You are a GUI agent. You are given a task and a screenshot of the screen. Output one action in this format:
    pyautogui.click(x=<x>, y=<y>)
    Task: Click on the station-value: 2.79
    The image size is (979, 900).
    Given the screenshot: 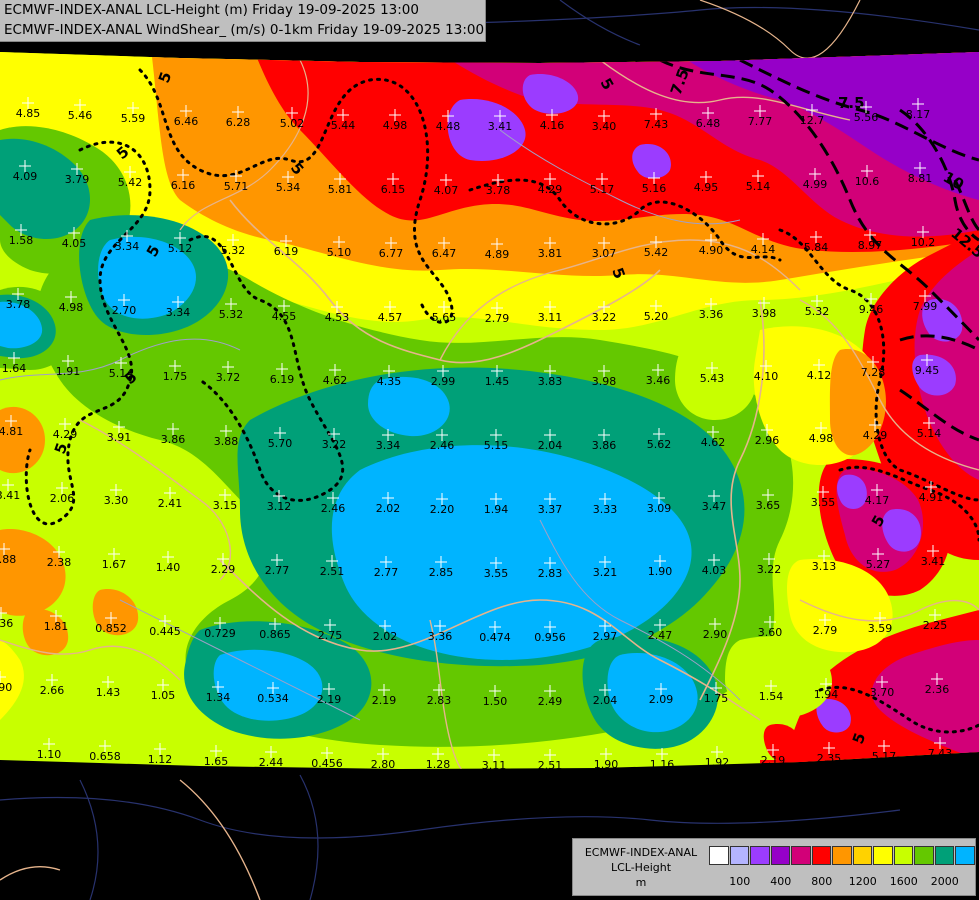 What is the action you would take?
    pyautogui.click(x=825, y=630)
    